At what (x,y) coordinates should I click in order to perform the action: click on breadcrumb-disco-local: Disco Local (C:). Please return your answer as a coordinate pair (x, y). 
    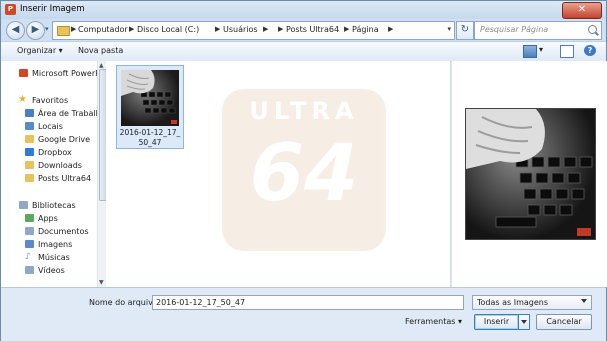
    Looking at the image, I should click on (168, 29).